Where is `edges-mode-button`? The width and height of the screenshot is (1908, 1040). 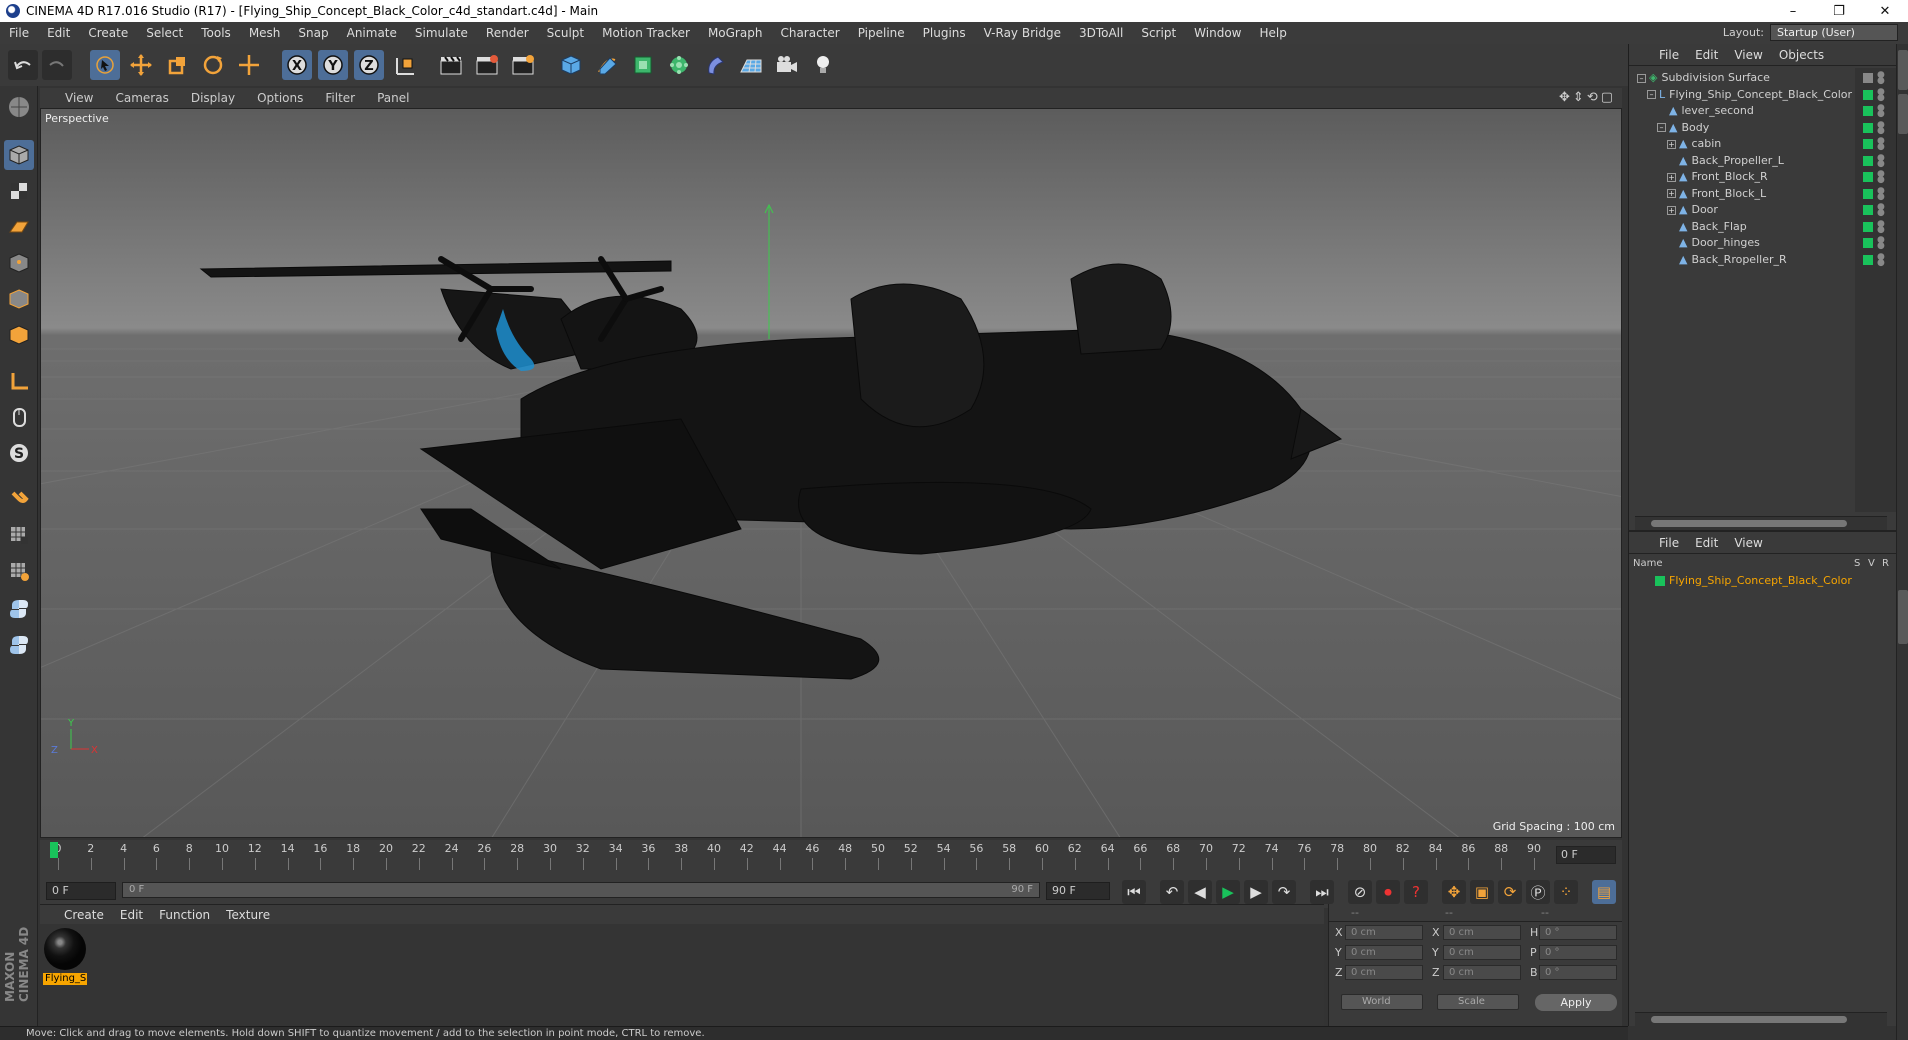 edges-mode-button is located at coordinates (19, 299).